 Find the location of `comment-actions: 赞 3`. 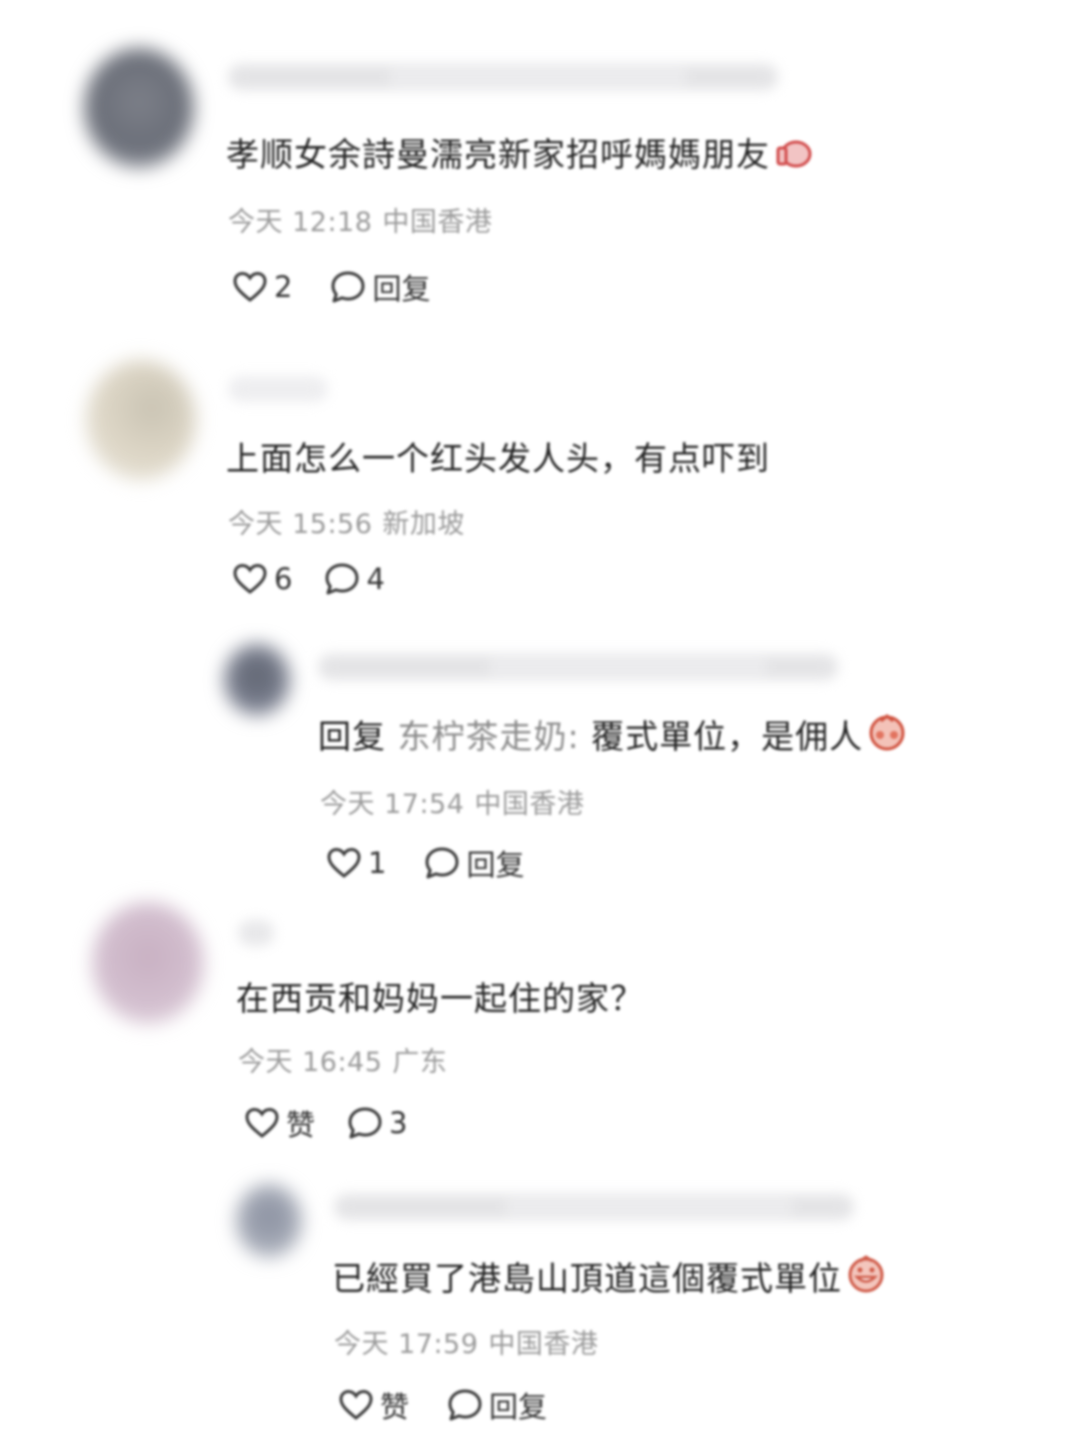

comment-actions: 赞 3 is located at coordinates (325, 1123).